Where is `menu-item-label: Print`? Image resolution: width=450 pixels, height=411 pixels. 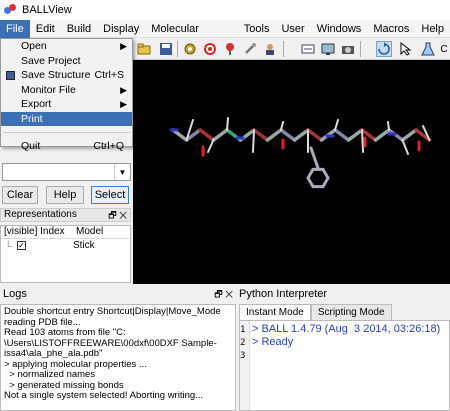 menu-item-label: Print is located at coordinates (32, 118).